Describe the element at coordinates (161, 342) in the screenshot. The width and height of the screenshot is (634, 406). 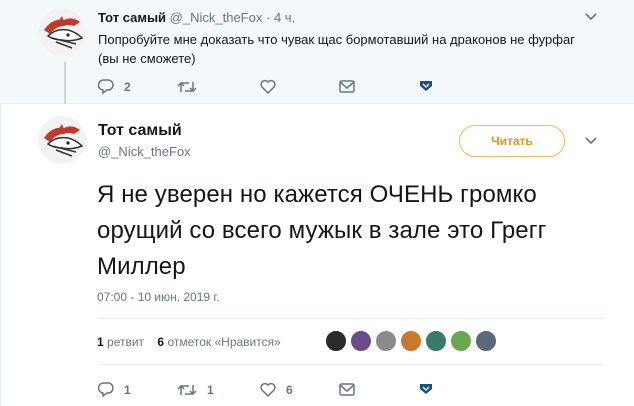
I see `likes-count: 6` at that location.